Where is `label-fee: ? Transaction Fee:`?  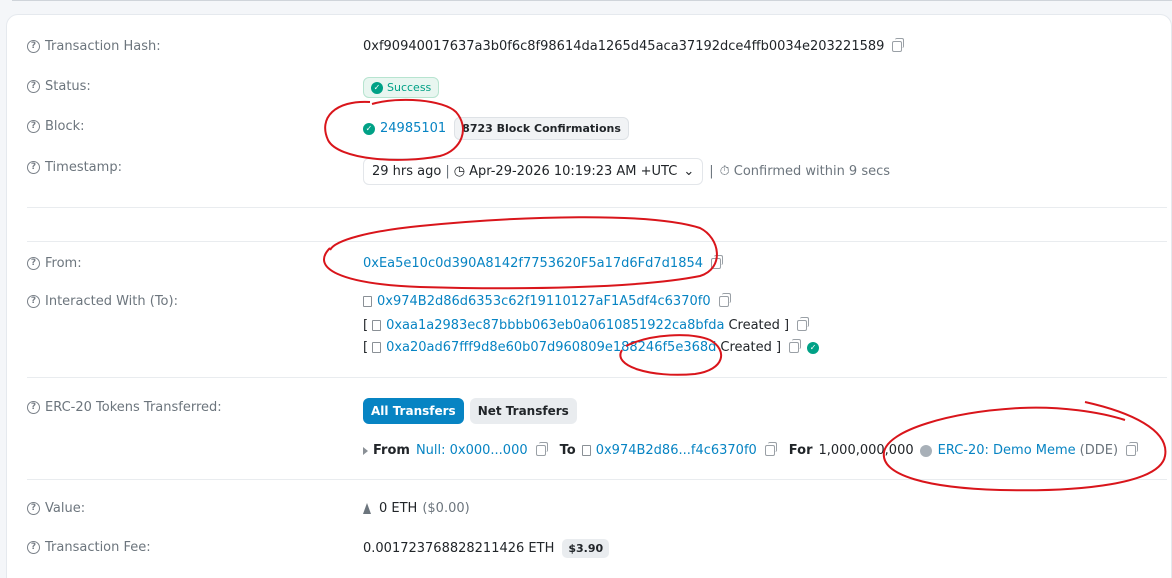 label-fee: ? Transaction Fee: is located at coordinates (89, 547).